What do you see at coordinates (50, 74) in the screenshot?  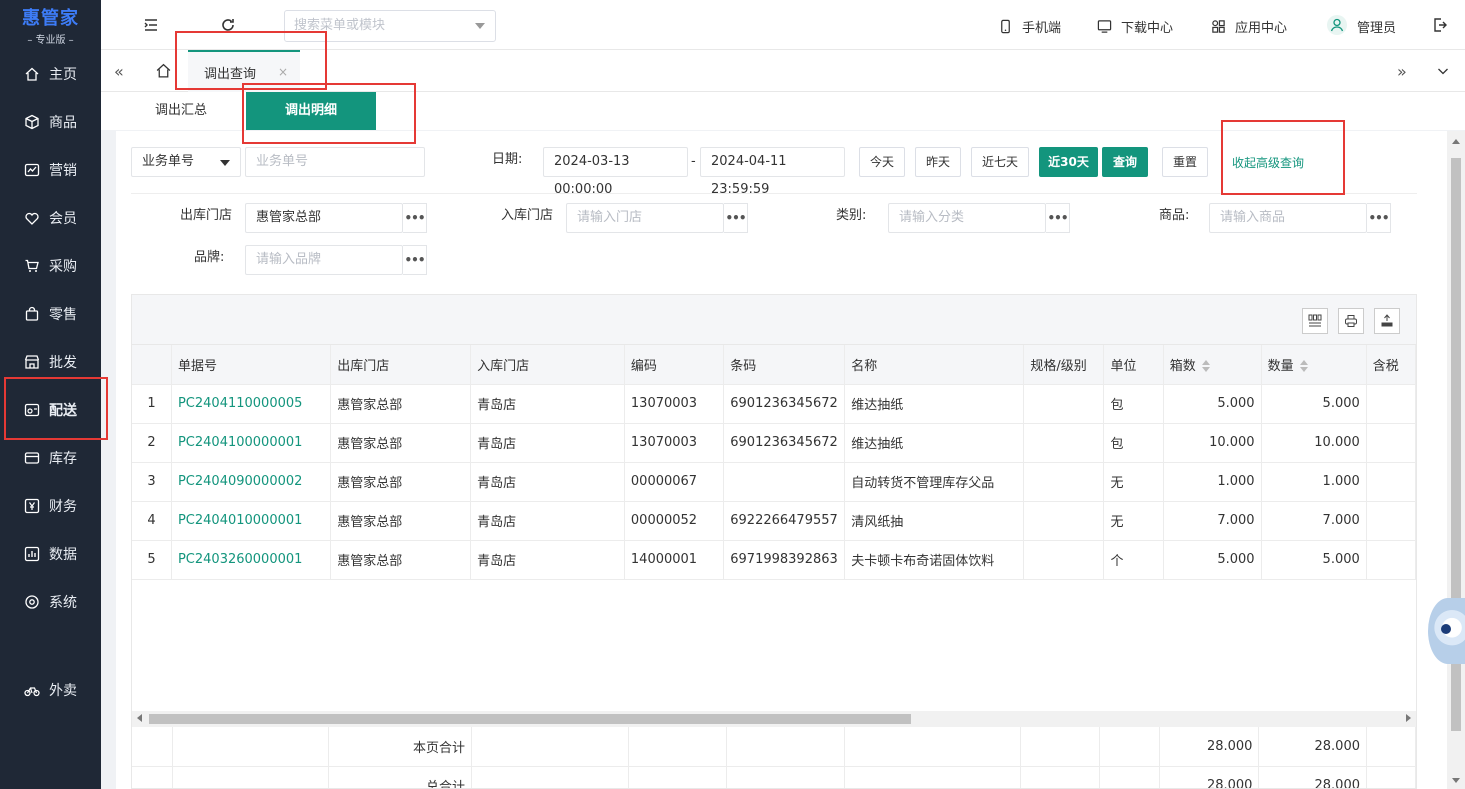 I see `sidebar-item-home: 主页` at bounding box center [50, 74].